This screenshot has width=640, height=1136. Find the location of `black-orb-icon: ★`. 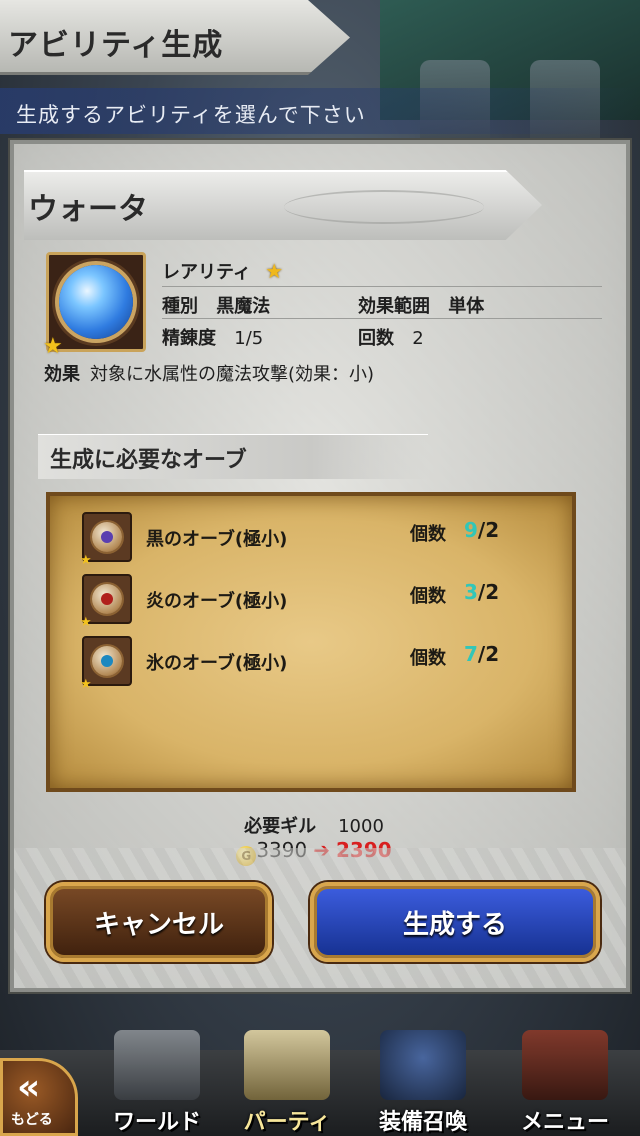

black-orb-icon: ★ is located at coordinates (106, 540).